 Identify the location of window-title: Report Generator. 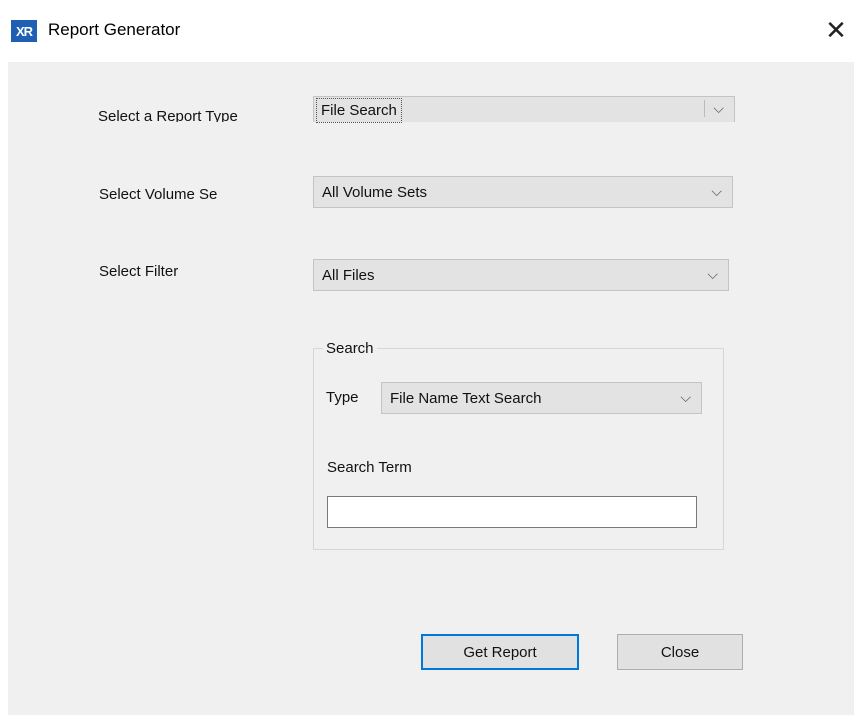
(114, 29).